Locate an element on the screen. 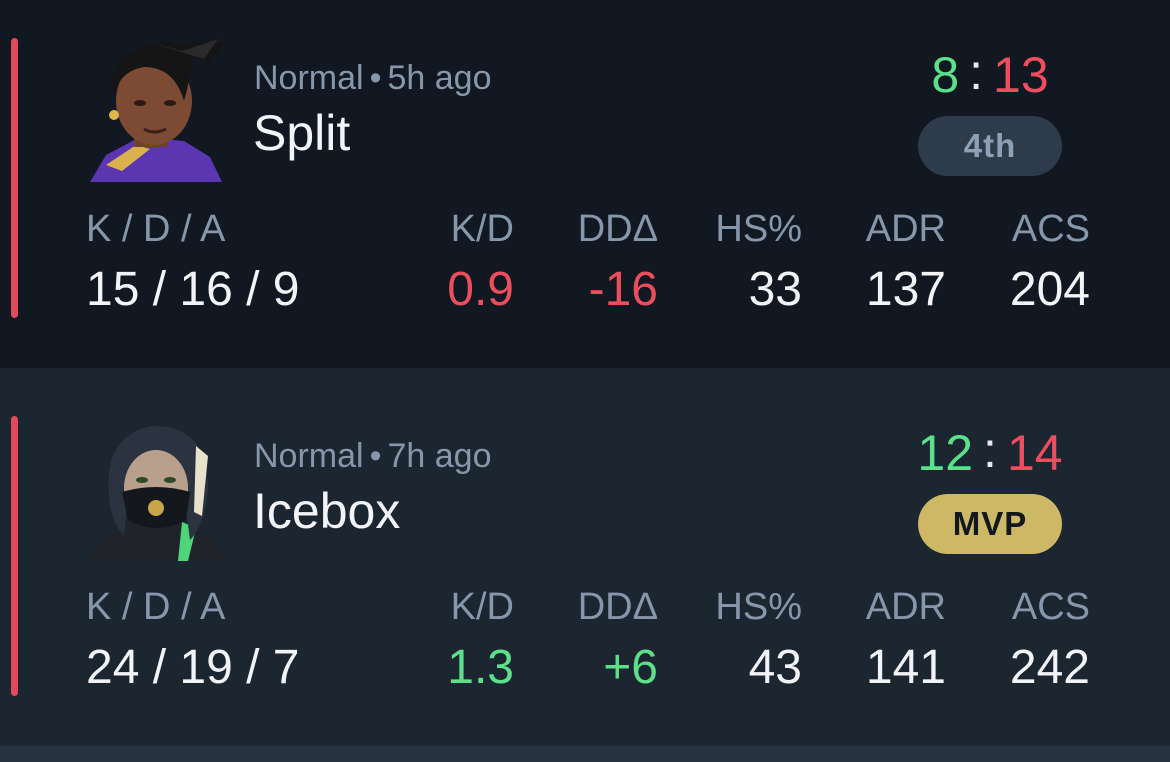 The height and width of the screenshot is (762, 1170). match-score: 8:13 is located at coordinates (990, 75).